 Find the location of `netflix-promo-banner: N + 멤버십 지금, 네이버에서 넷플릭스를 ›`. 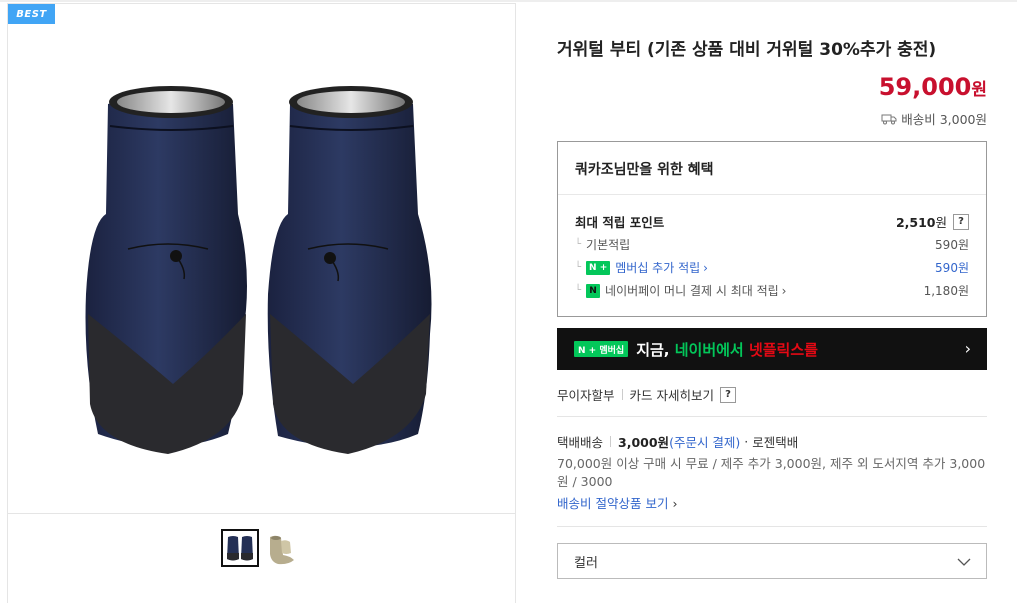

netflix-promo-banner: N + 멤버십 지금, 네이버에서 넷플릭스를 › is located at coordinates (772, 349).